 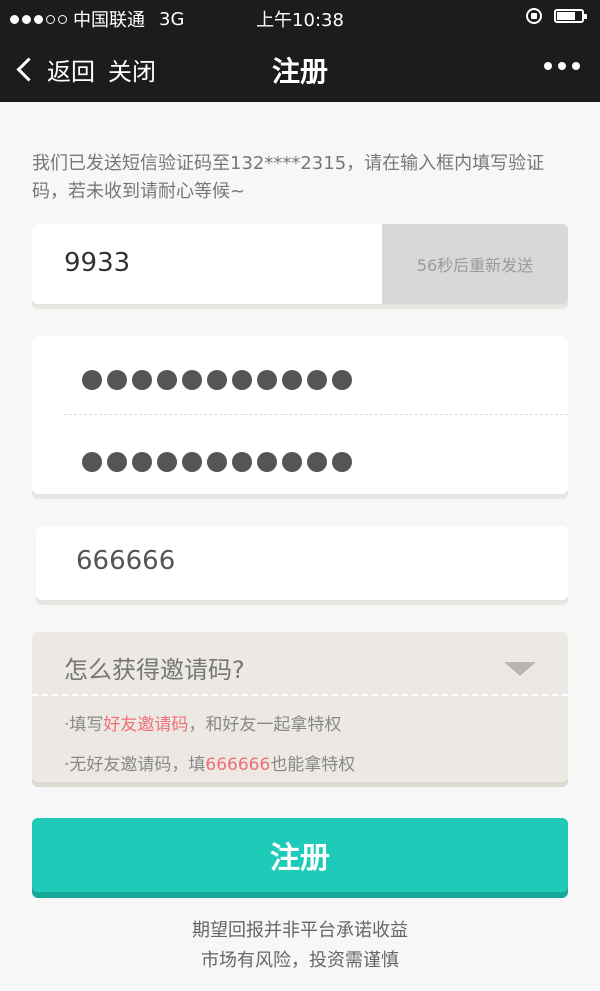 I want to click on password-group, so click(x=300, y=415).